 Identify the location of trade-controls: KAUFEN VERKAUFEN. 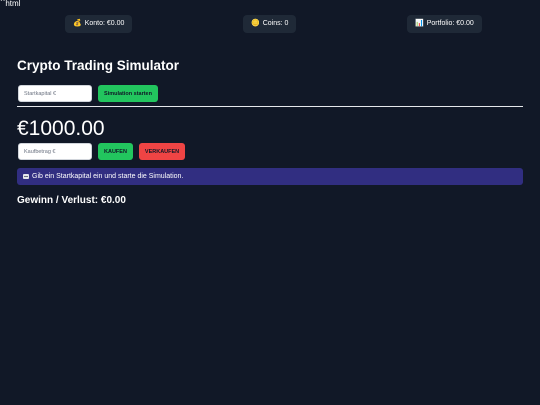
(102, 151).